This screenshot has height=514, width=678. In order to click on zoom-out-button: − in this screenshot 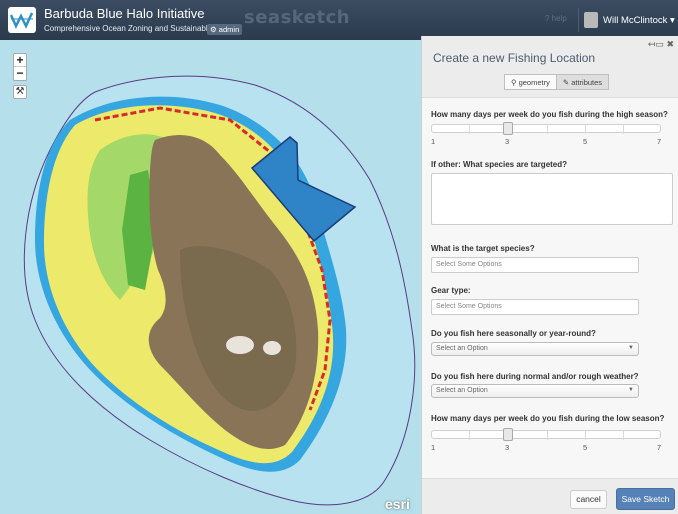, I will do `click(20, 73)`.